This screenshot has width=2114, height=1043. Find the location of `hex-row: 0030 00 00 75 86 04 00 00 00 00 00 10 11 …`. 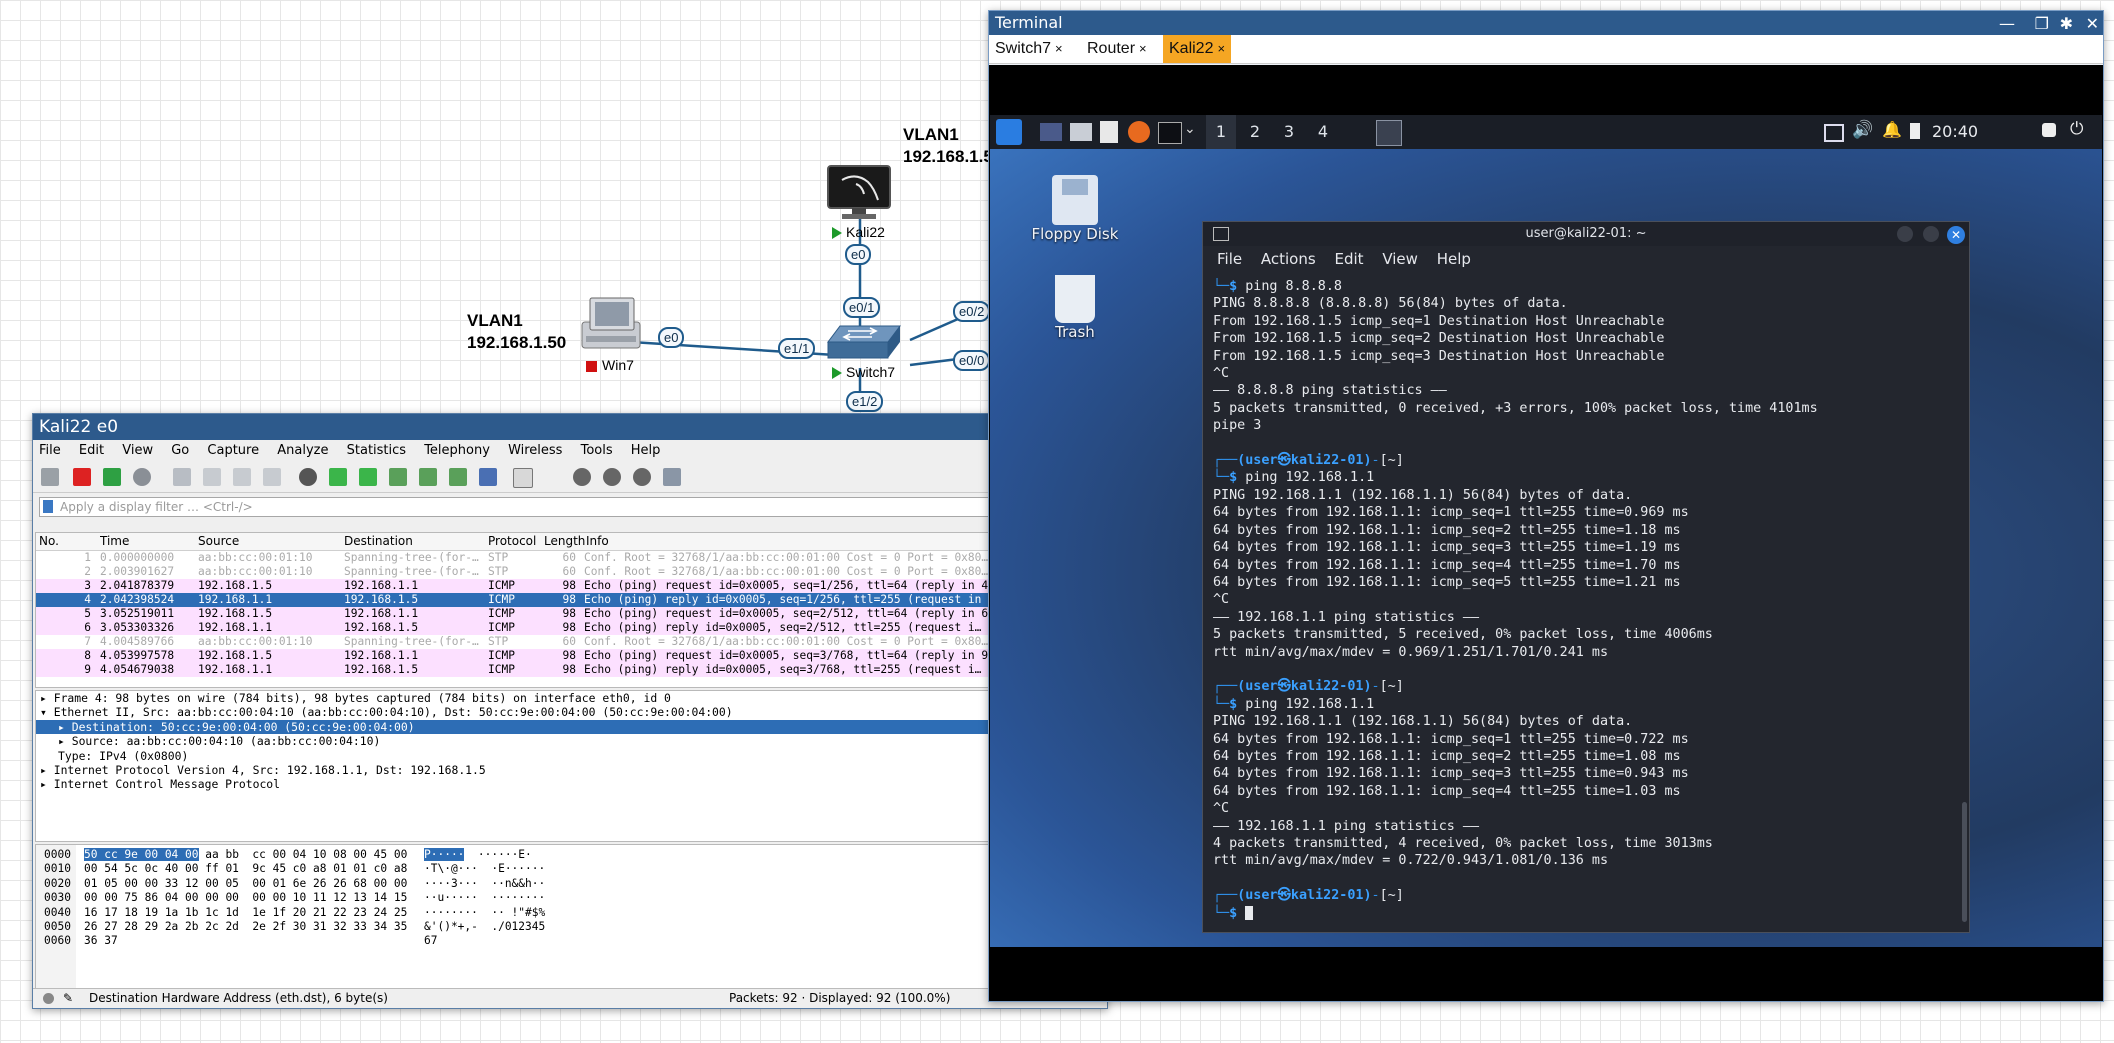

hex-row: 0030 00 00 75 86 04 00 00 00 00 00 10 11 … is located at coordinates (294, 898).